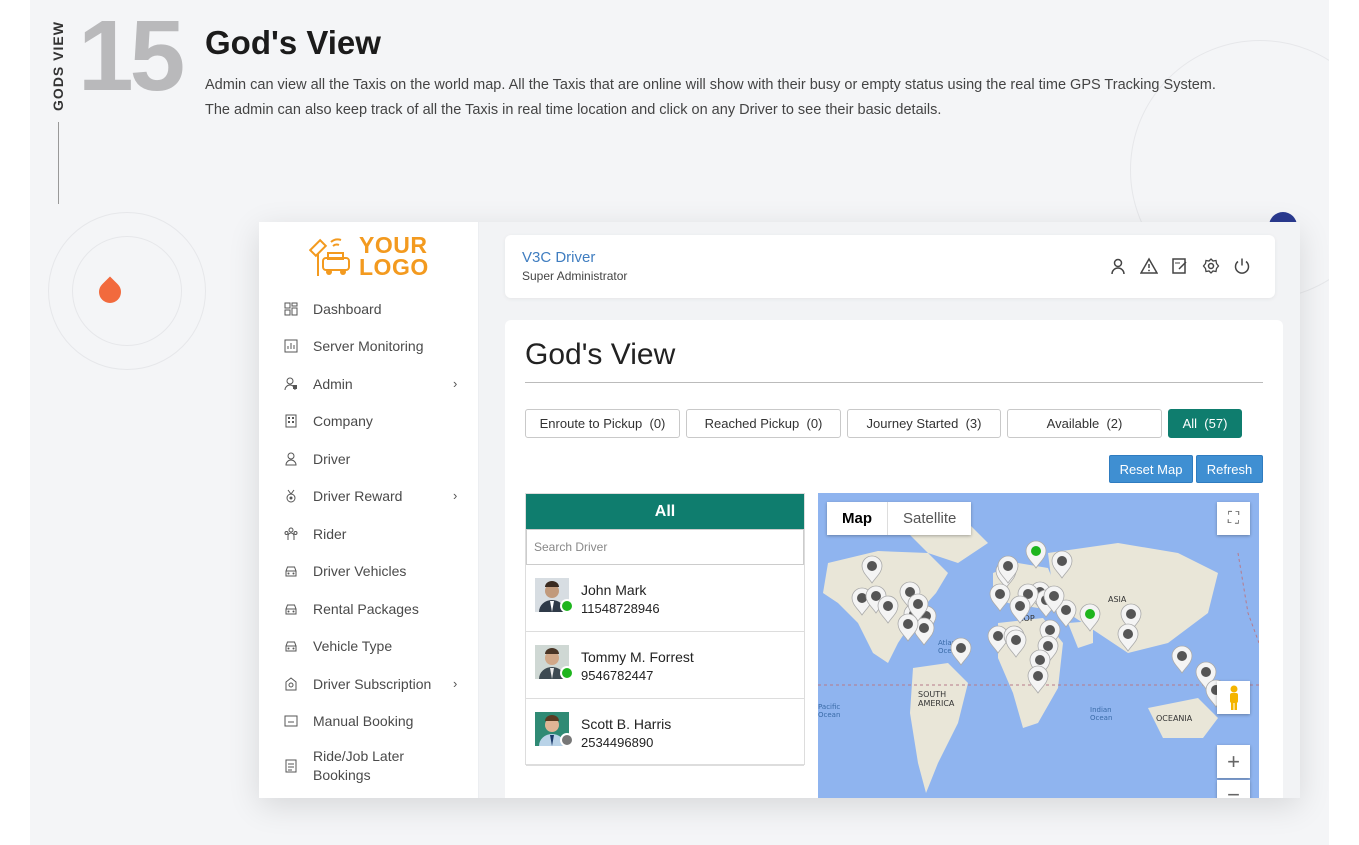 The image size is (1359, 845). I want to click on tab-satellite: Satellite, so click(929, 518).